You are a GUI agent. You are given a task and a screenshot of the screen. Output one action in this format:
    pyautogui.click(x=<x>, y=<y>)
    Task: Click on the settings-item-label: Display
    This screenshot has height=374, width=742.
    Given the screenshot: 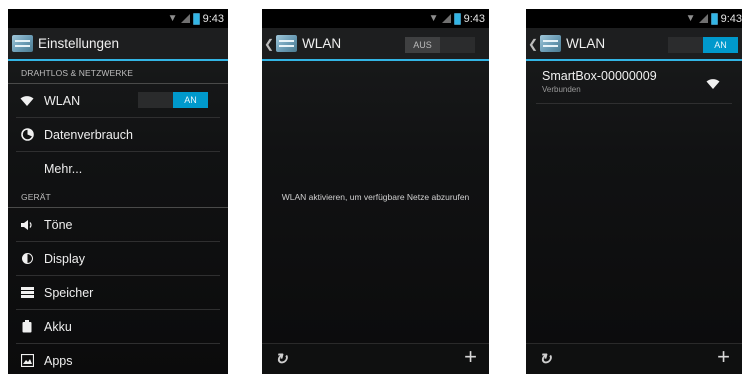 What is the action you would take?
    pyautogui.click(x=64, y=258)
    